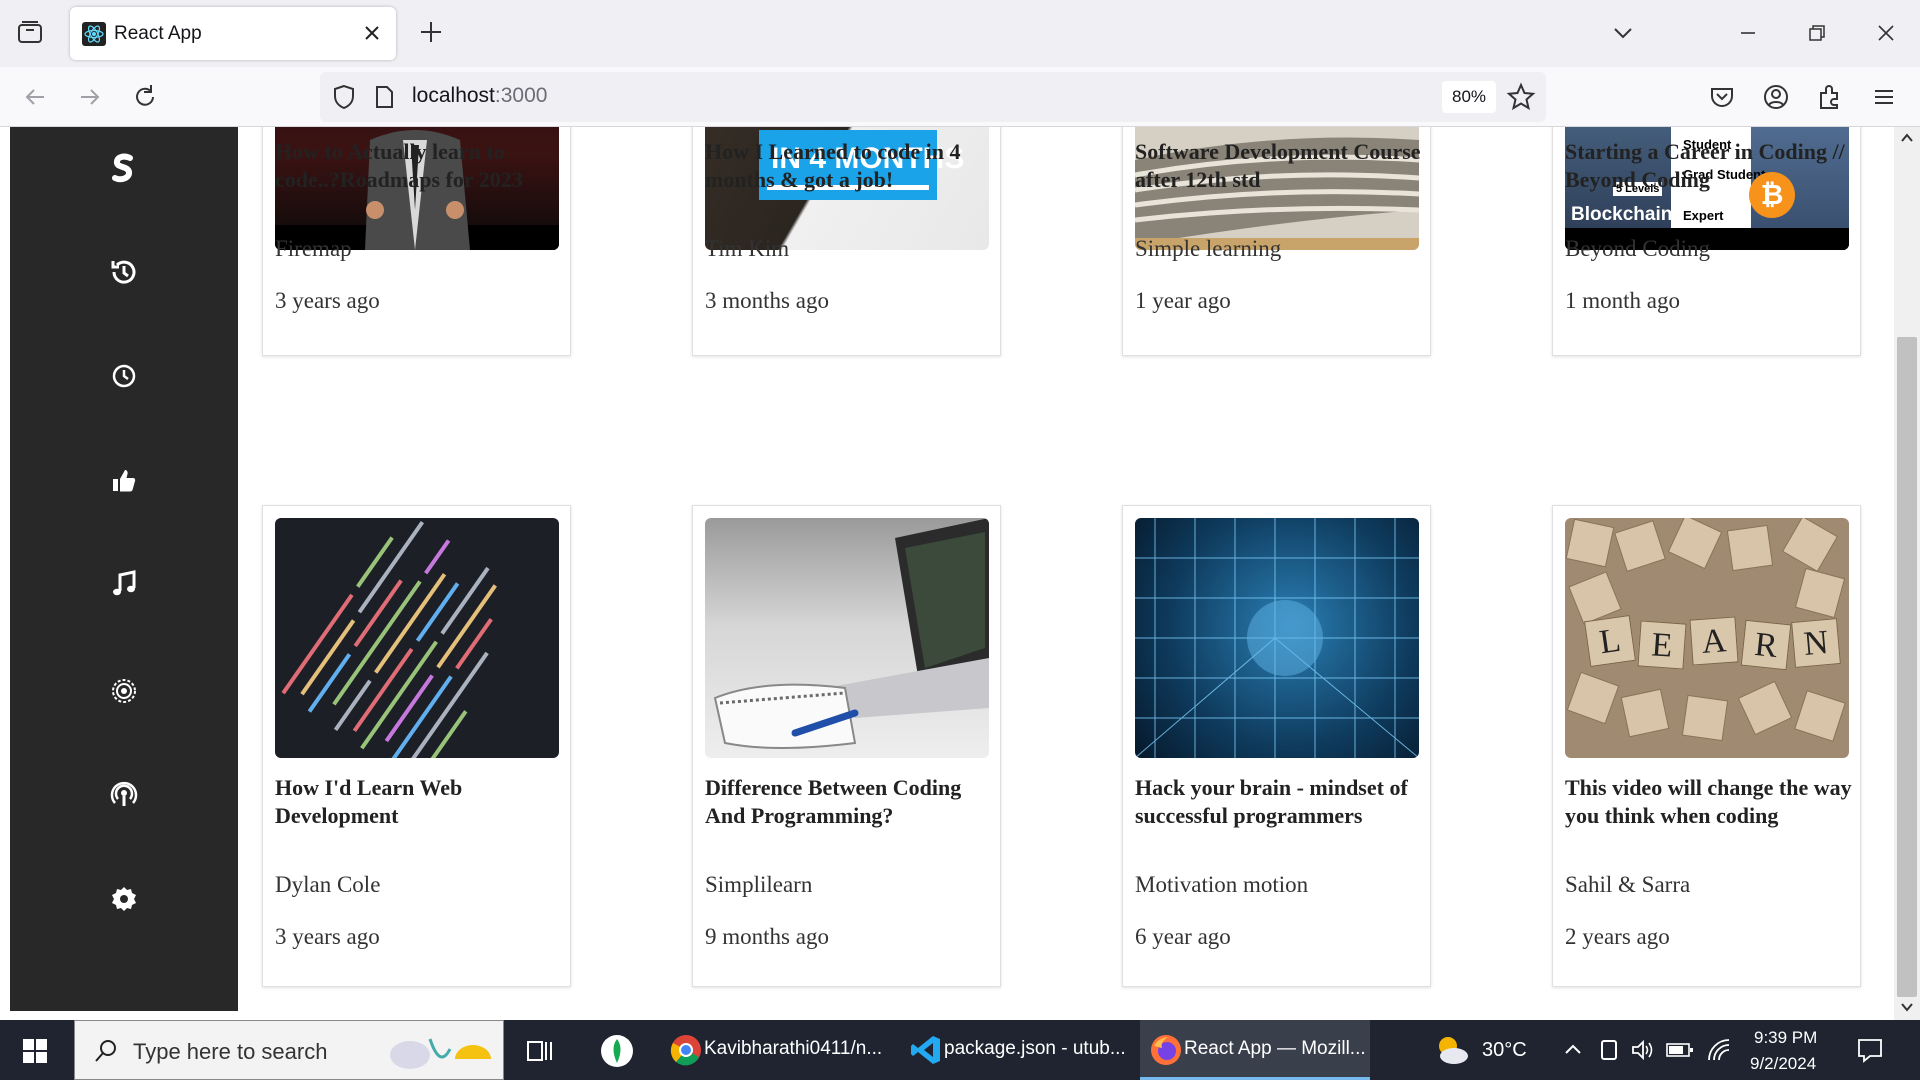 This screenshot has width=1920, height=1080. I want to click on menu-icon, so click(1884, 97).